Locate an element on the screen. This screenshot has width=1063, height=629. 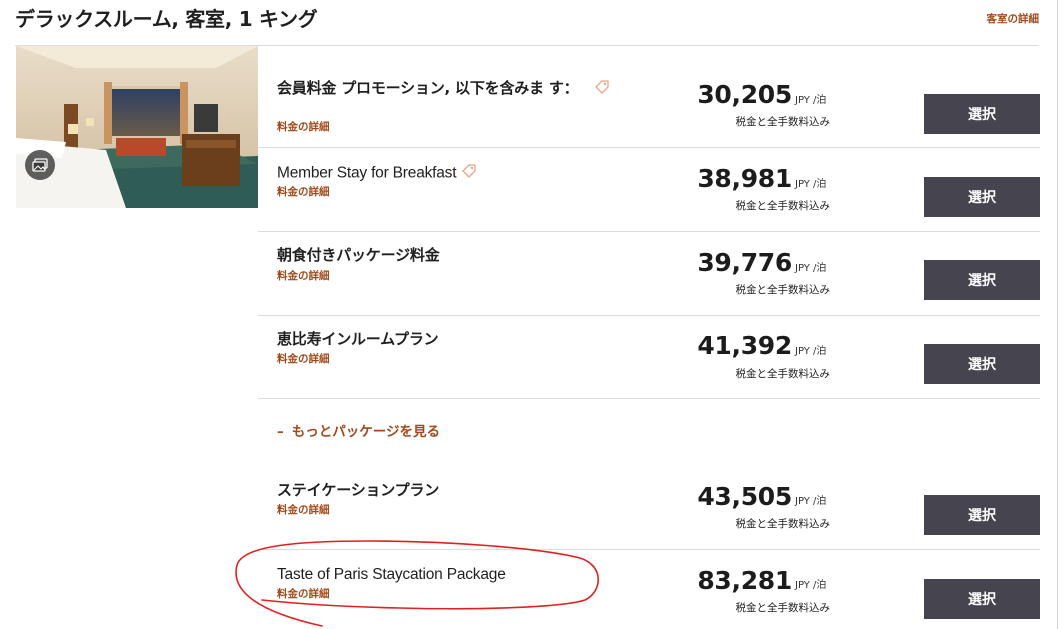
photo-gallery-button is located at coordinates (40, 165).